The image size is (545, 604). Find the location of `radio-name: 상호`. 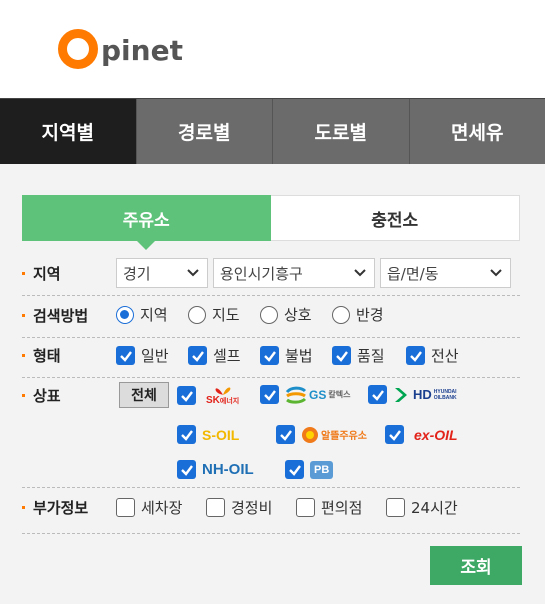

radio-name: 상호 is located at coordinates (286, 314).